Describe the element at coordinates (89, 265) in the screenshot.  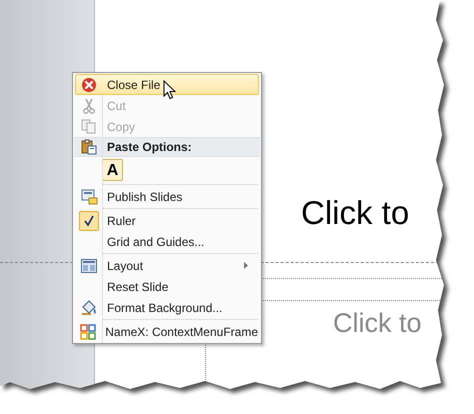
I see `layout-icon` at that location.